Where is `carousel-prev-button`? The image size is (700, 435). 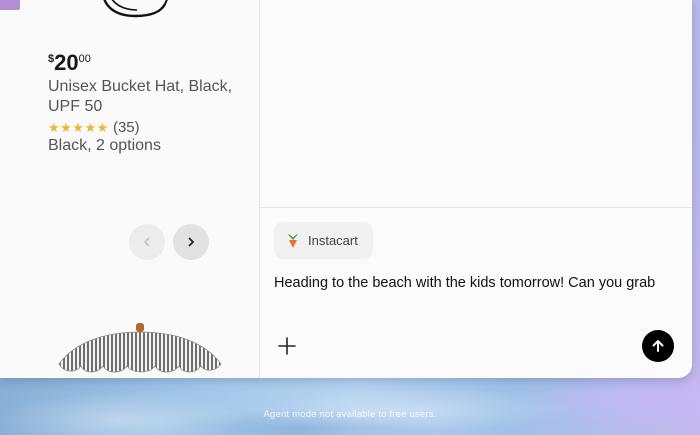
carousel-prev-button is located at coordinates (147, 242).